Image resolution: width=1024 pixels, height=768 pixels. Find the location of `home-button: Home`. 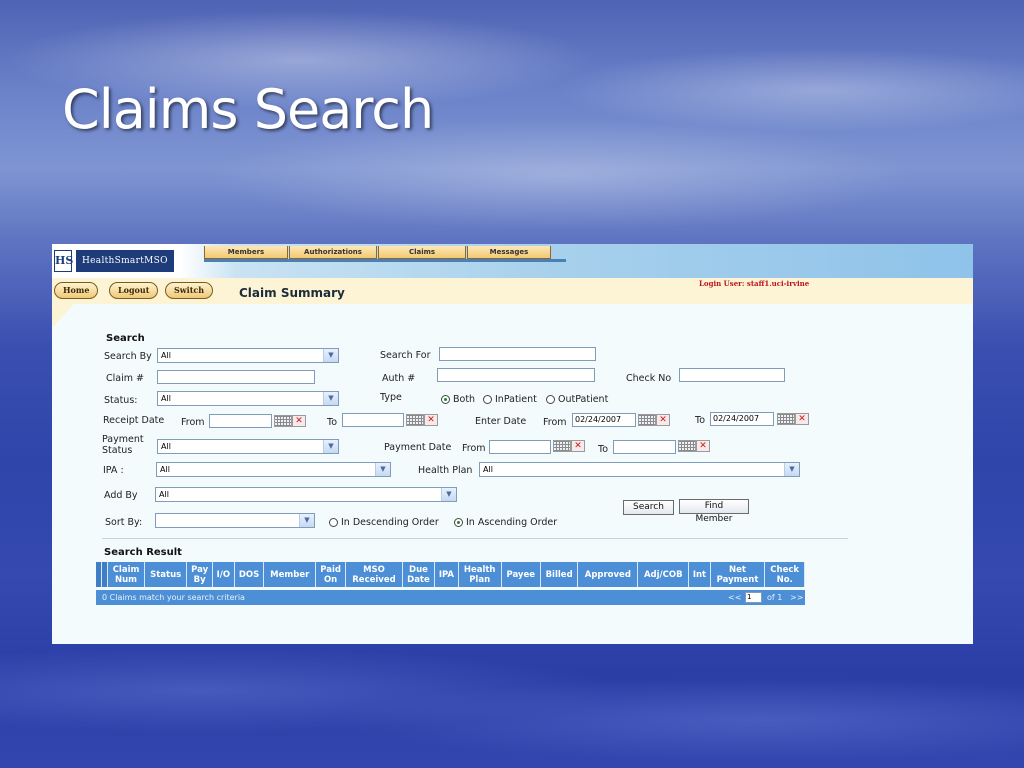

home-button: Home is located at coordinates (76, 290).